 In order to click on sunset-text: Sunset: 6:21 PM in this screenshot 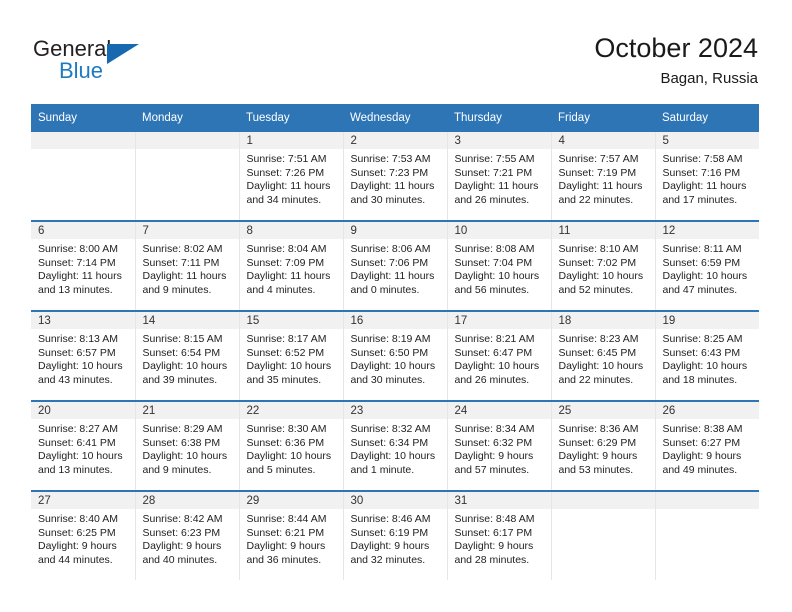, I will do `click(285, 532)`.